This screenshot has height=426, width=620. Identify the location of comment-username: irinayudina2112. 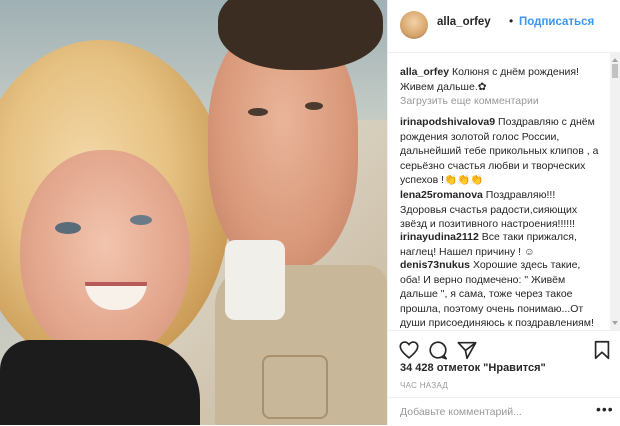
(439, 237).